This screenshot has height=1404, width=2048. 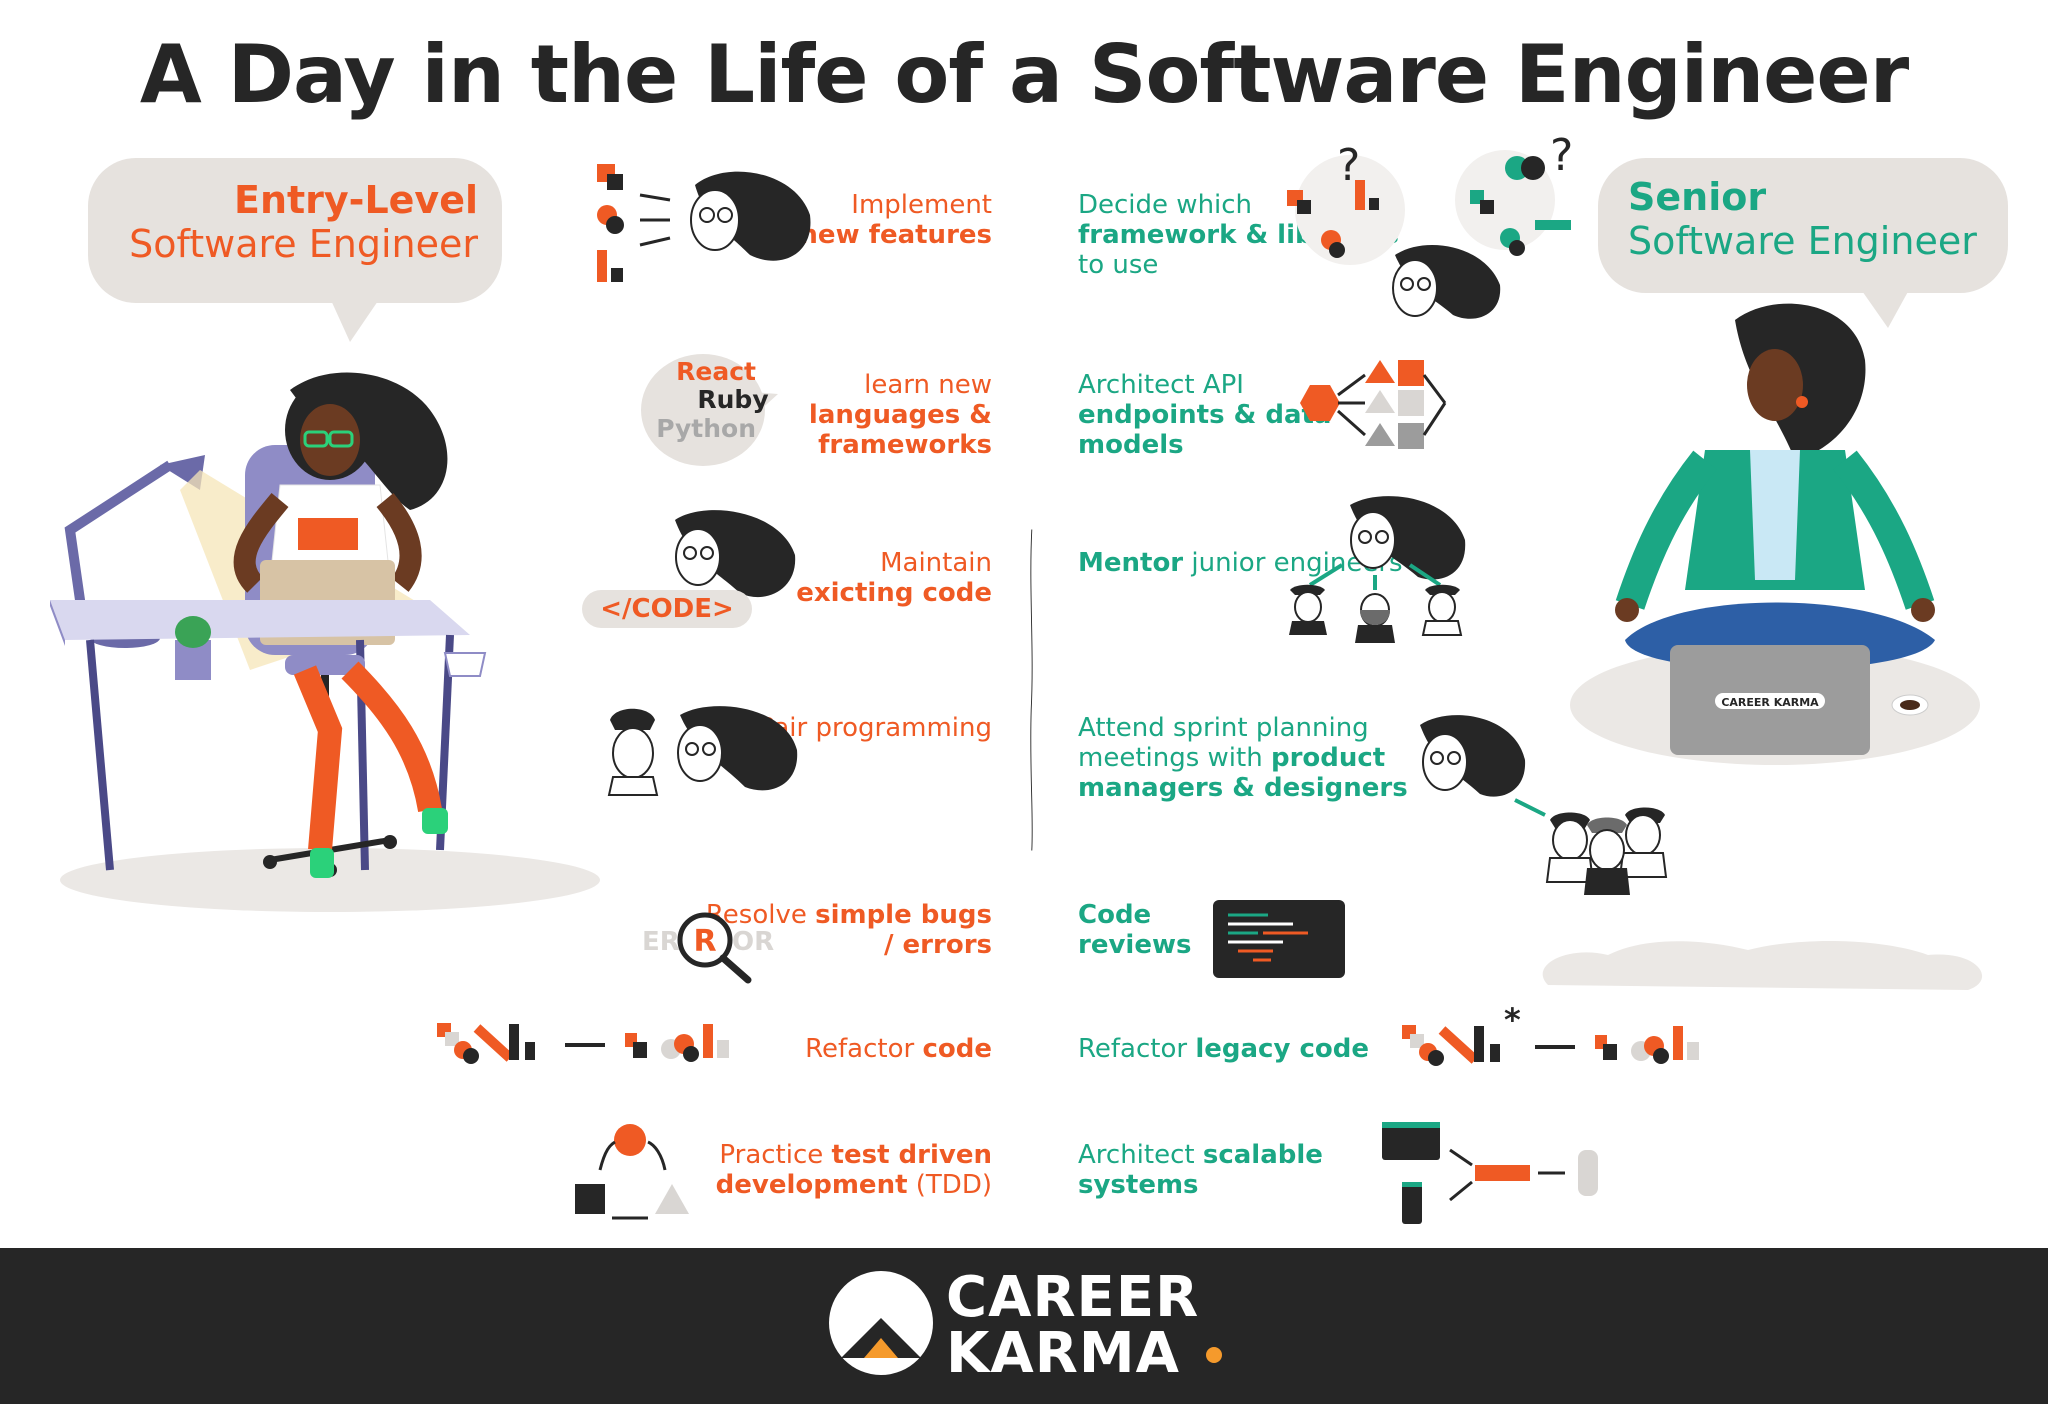 What do you see at coordinates (325, 642) in the screenshot?
I see `entry-engineer-desk-illustration: CAREER KARMA` at bounding box center [325, 642].